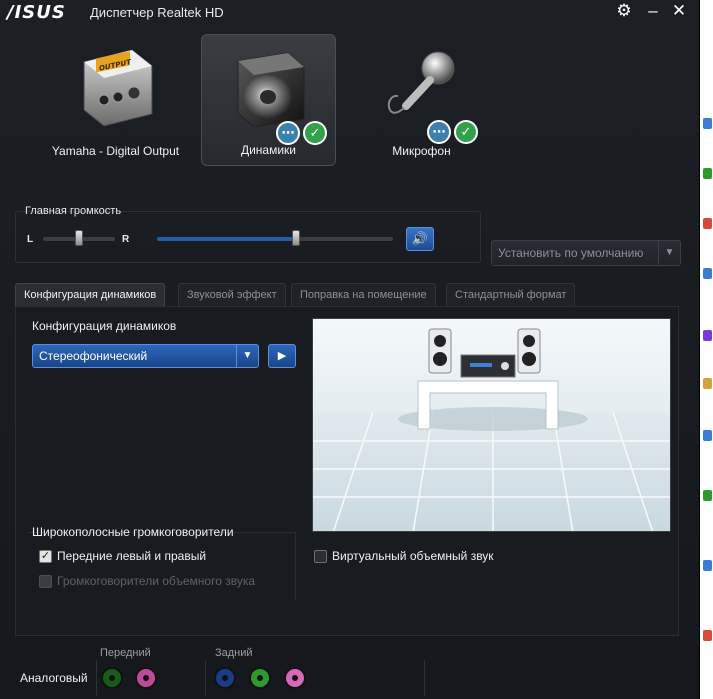 Image resolution: width=713 pixels, height=699 pixels. What do you see at coordinates (413, 556) in the screenshot?
I see `virtual-surround-label: Виртуальный объемный звук` at bounding box center [413, 556].